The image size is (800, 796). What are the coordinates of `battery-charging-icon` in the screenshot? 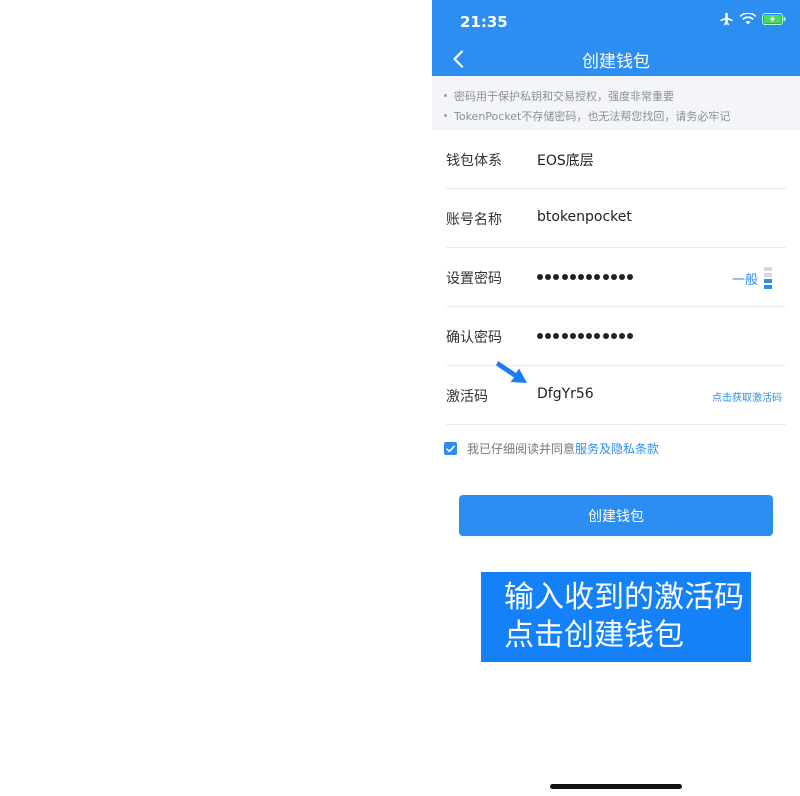 It's located at (774, 19).